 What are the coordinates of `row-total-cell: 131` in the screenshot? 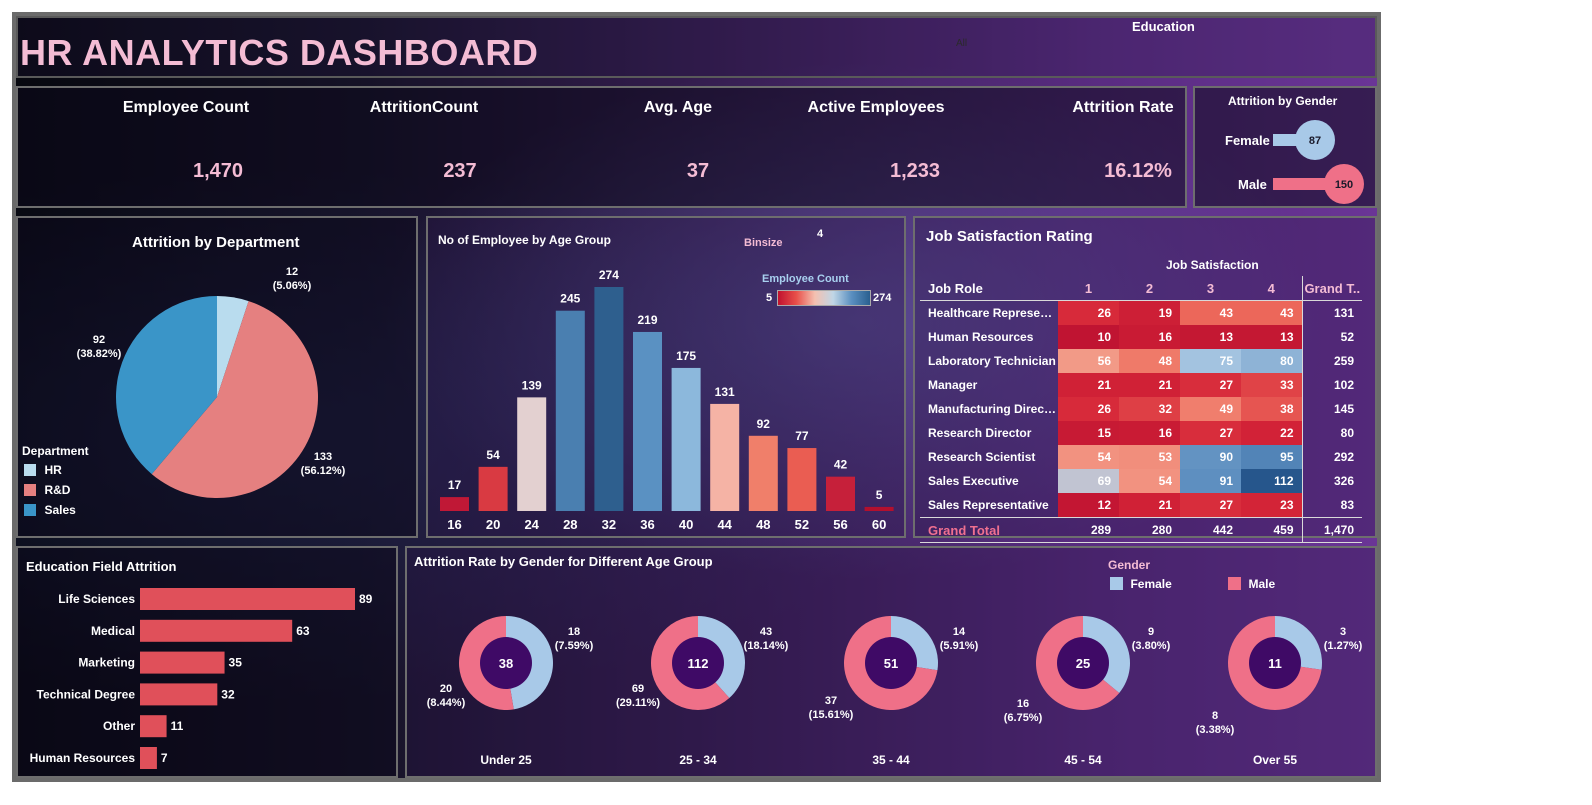 It's located at (1331, 312).